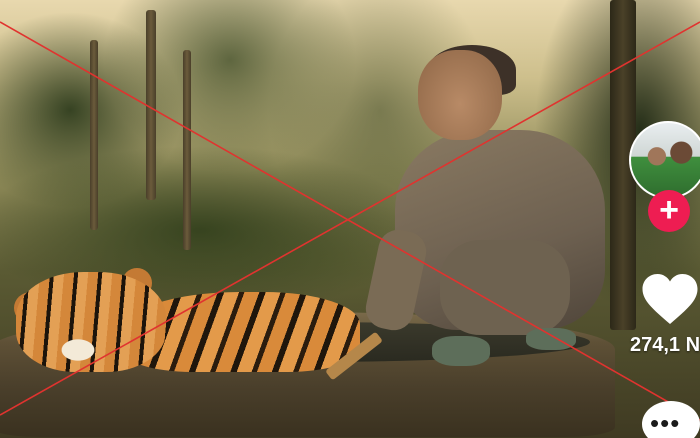 The image size is (700, 438). What do you see at coordinates (664, 160) in the screenshot?
I see `creator-avatar` at bounding box center [664, 160].